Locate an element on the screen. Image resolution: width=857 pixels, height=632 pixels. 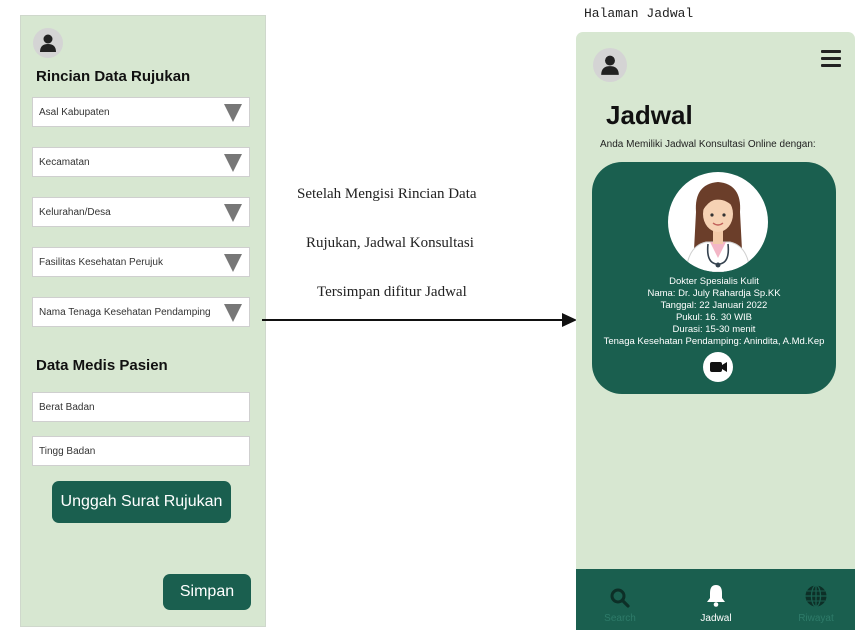
consultation-duration: Durasi: 15-30 menit is located at coordinates (714, 329).